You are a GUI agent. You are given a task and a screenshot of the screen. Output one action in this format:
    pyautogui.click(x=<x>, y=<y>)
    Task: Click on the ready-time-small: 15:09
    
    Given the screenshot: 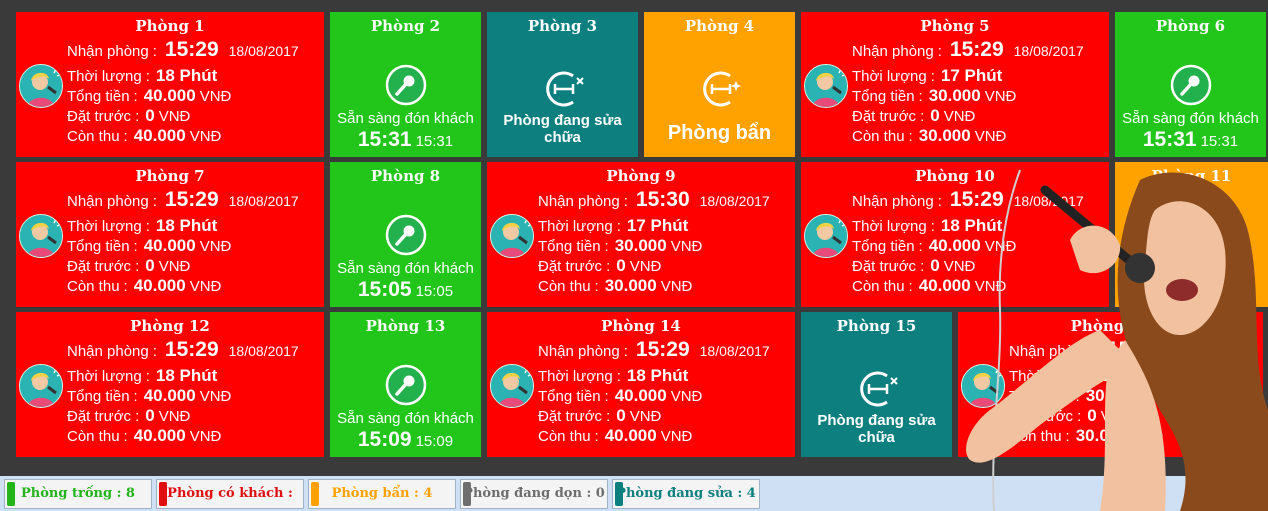 What is the action you would take?
    pyautogui.click(x=434, y=441)
    